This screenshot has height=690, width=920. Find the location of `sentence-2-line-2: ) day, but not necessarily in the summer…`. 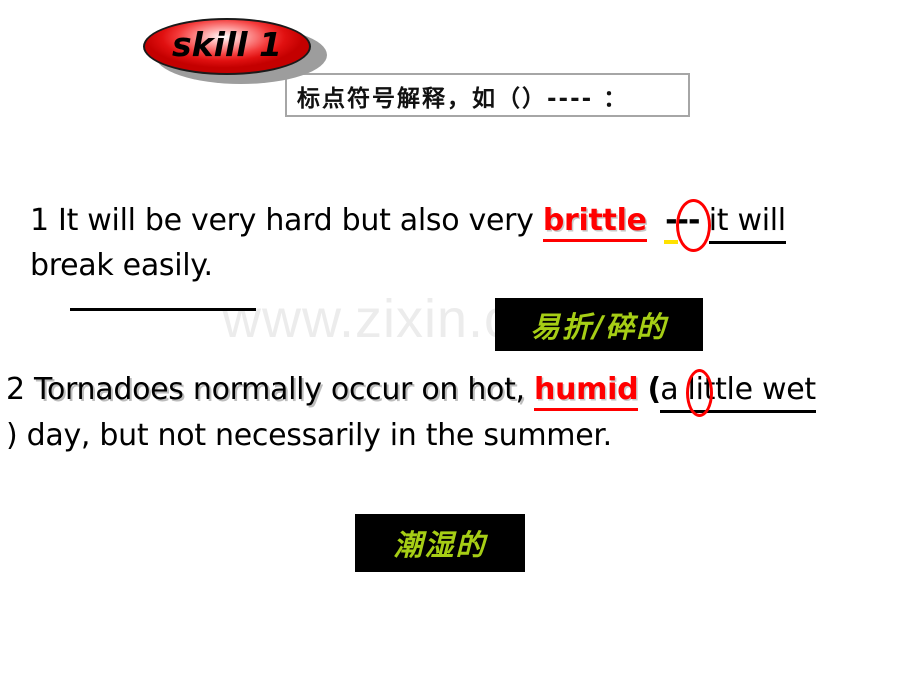

sentence-2-line-2: ) day, but not necessarily in the summer… is located at coordinates (309, 435).